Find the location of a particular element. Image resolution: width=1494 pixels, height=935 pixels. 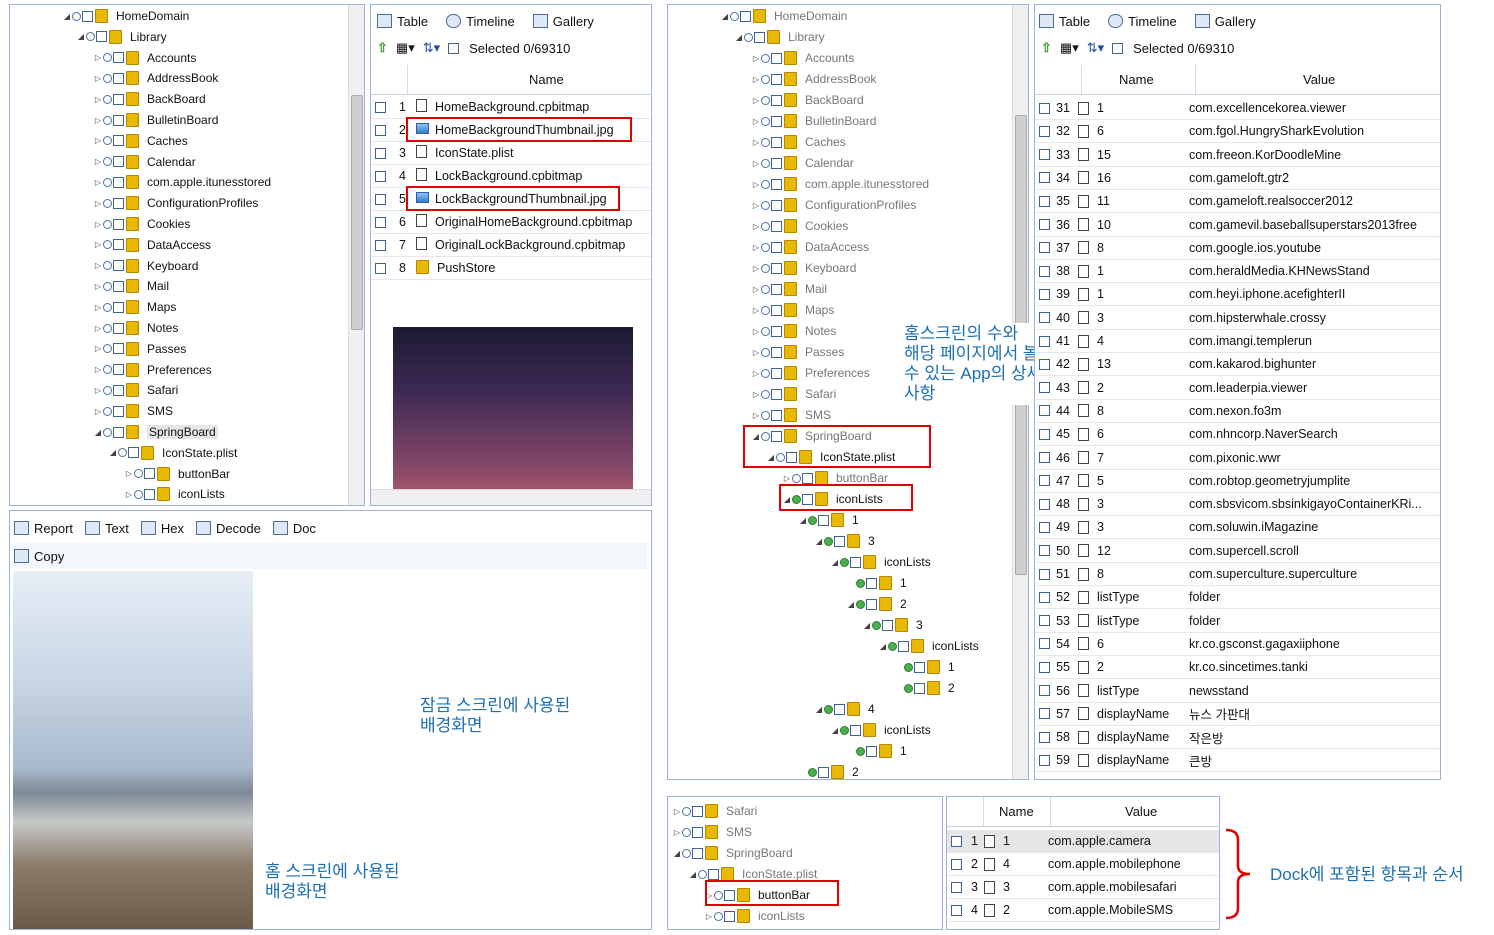

tree-item: ▷ DataAccess is located at coordinates (152, 245).